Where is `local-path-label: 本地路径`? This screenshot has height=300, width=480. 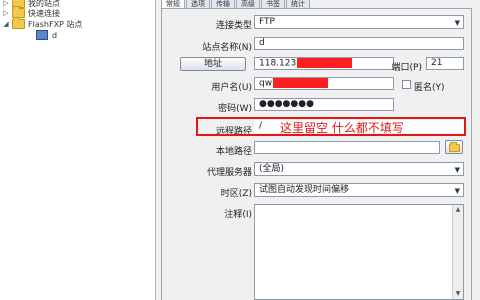
local-path-label: 本地路径 is located at coordinates (233, 152).